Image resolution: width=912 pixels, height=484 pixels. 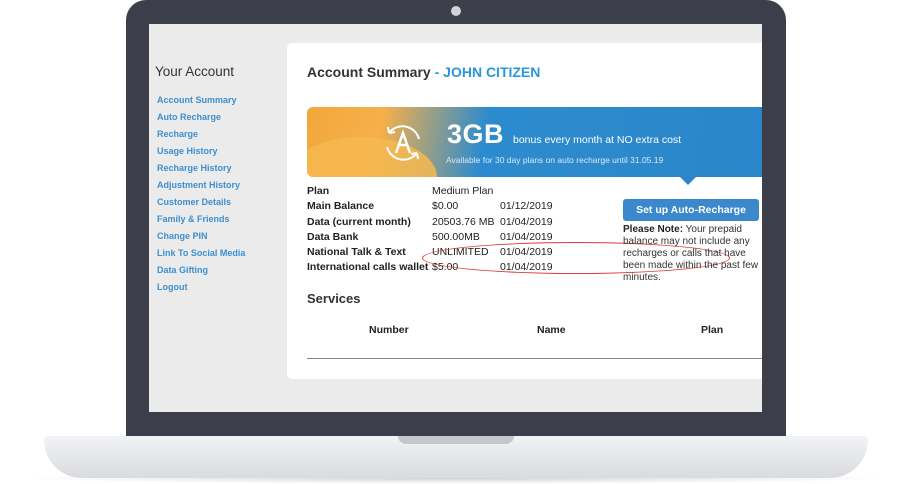 What do you see at coordinates (456, 440) in the screenshot?
I see `laptop-base-notch` at bounding box center [456, 440].